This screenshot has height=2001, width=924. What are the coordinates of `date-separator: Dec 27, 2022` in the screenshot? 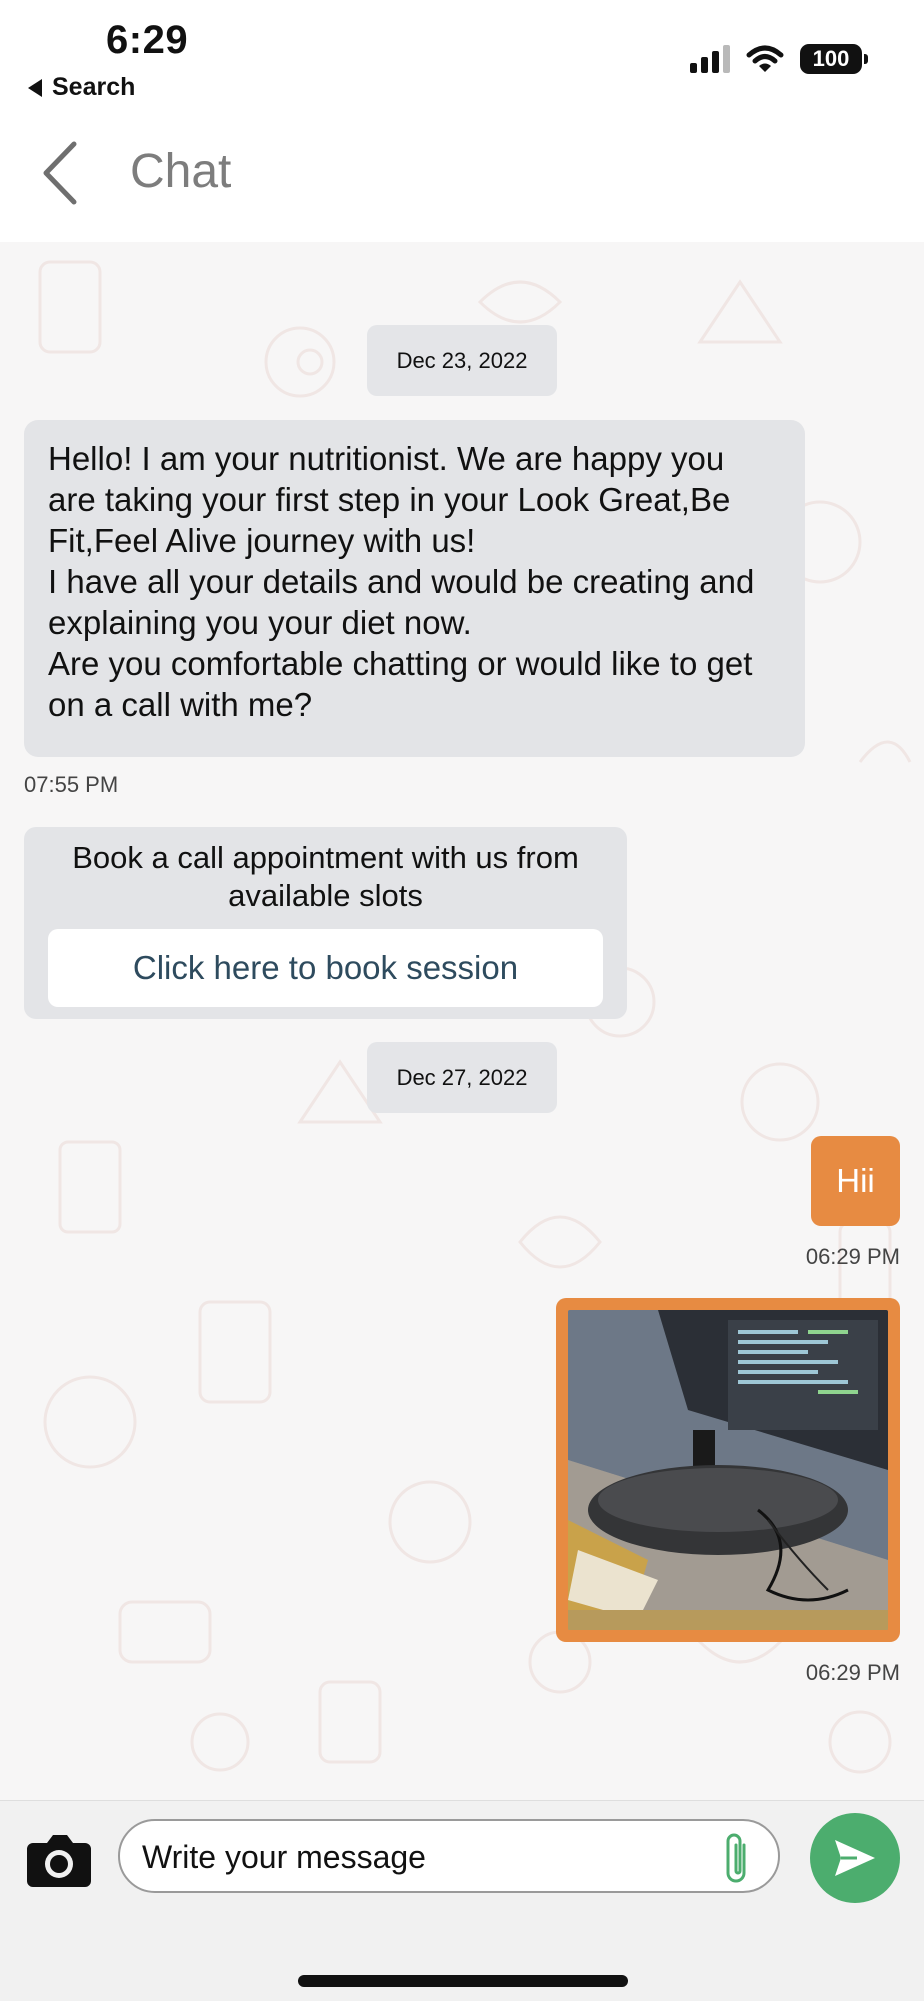 It's located at (462, 1077).